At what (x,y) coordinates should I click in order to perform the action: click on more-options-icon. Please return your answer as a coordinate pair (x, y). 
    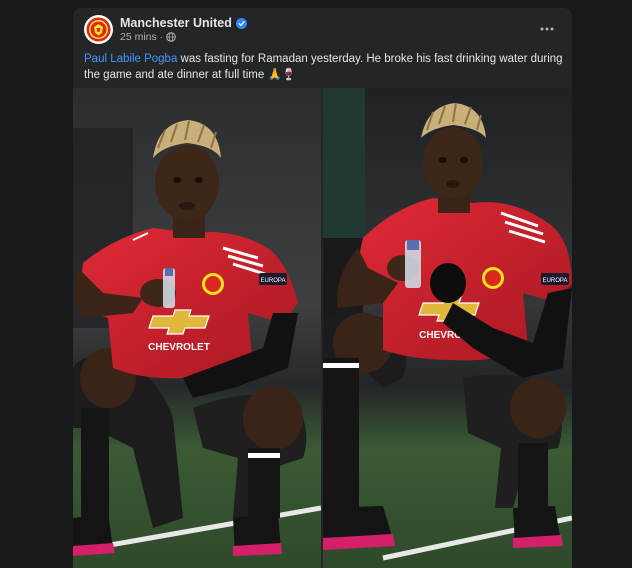
    Looking at the image, I should click on (547, 29).